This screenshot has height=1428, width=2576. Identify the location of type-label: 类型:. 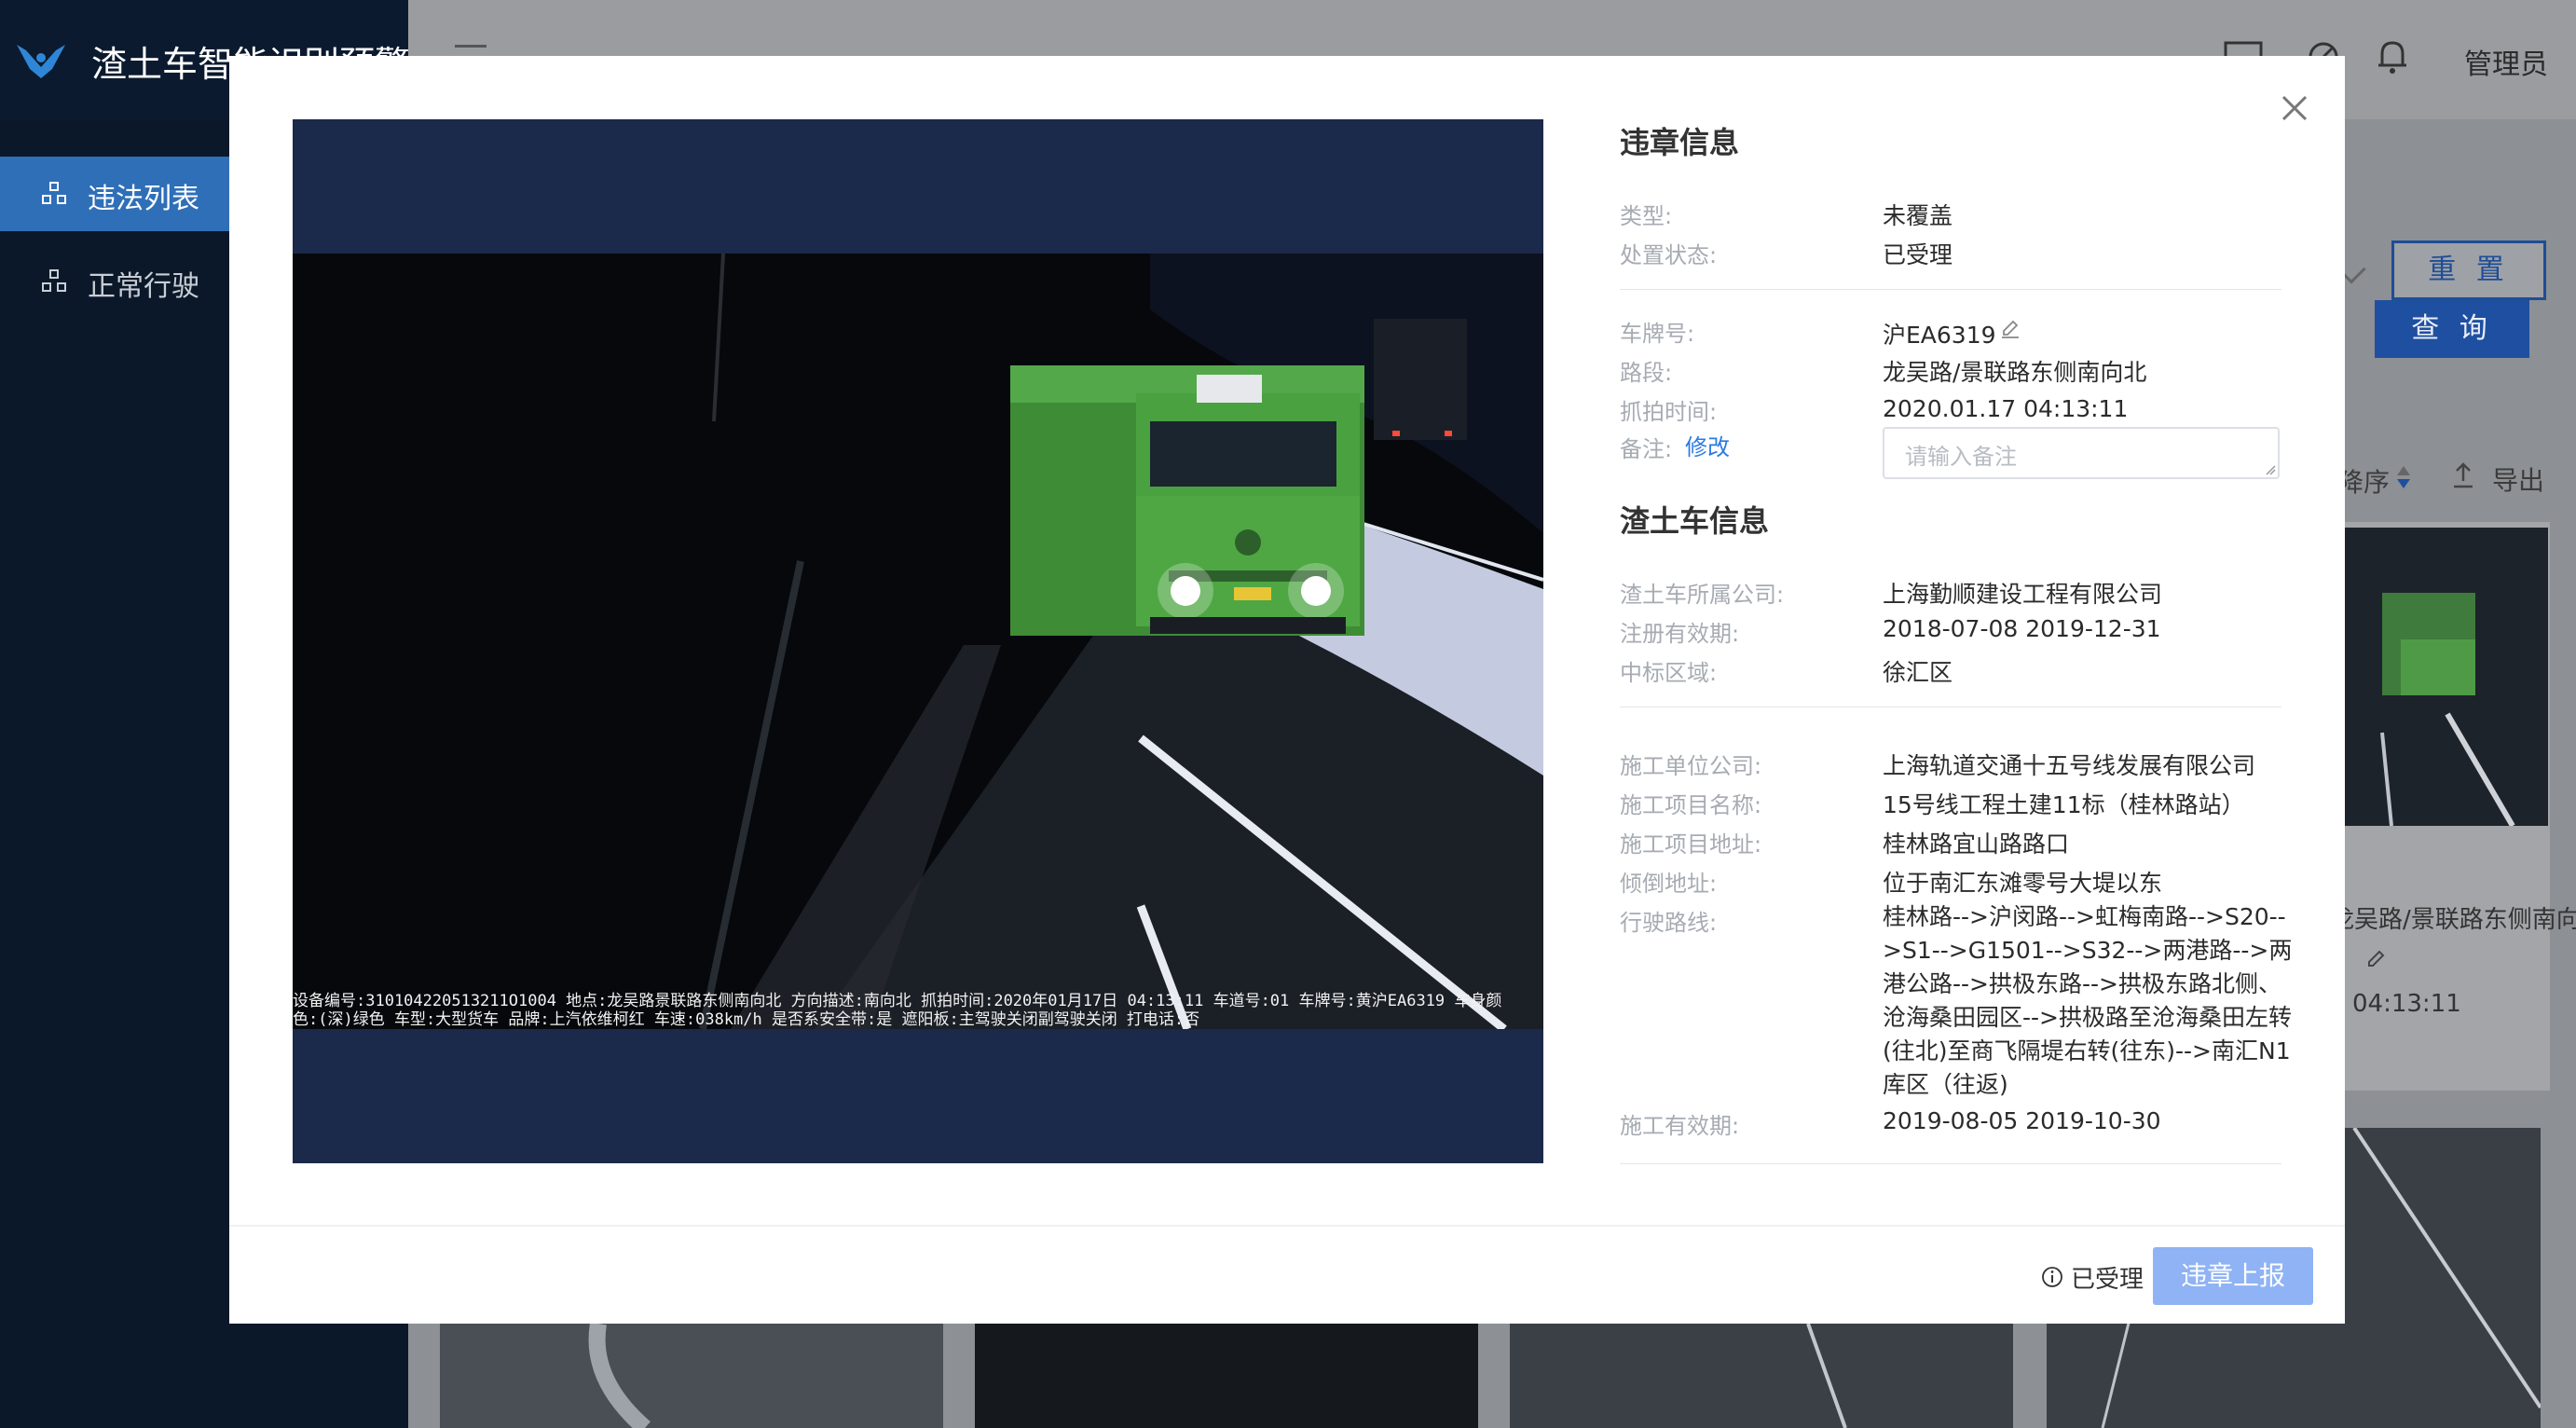
(1646, 216).